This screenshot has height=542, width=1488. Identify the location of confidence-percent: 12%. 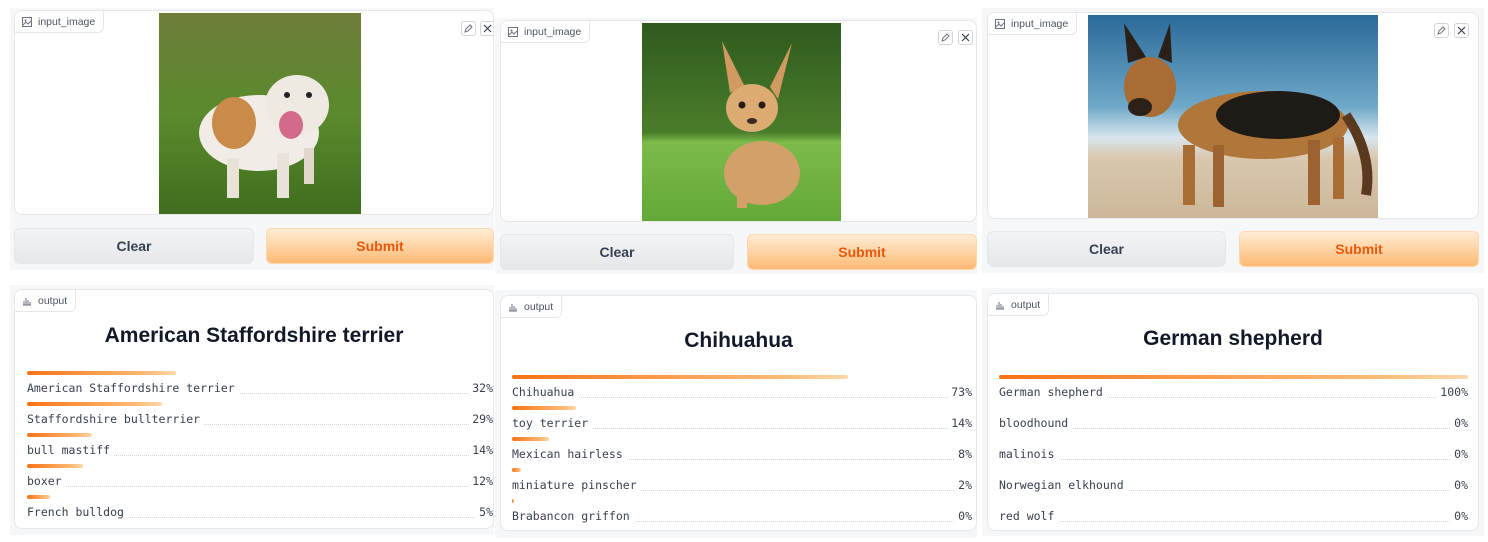
(481, 481).